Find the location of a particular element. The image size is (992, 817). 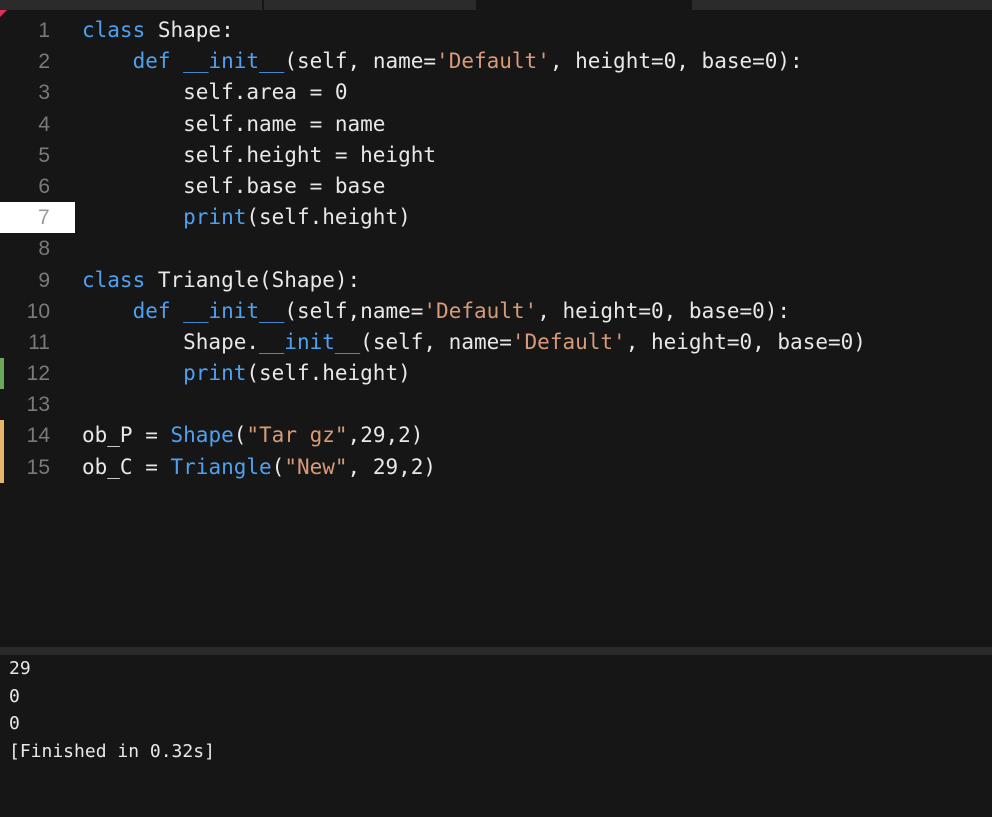

code-token: self.area = 0 is located at coordinates (215, 92).